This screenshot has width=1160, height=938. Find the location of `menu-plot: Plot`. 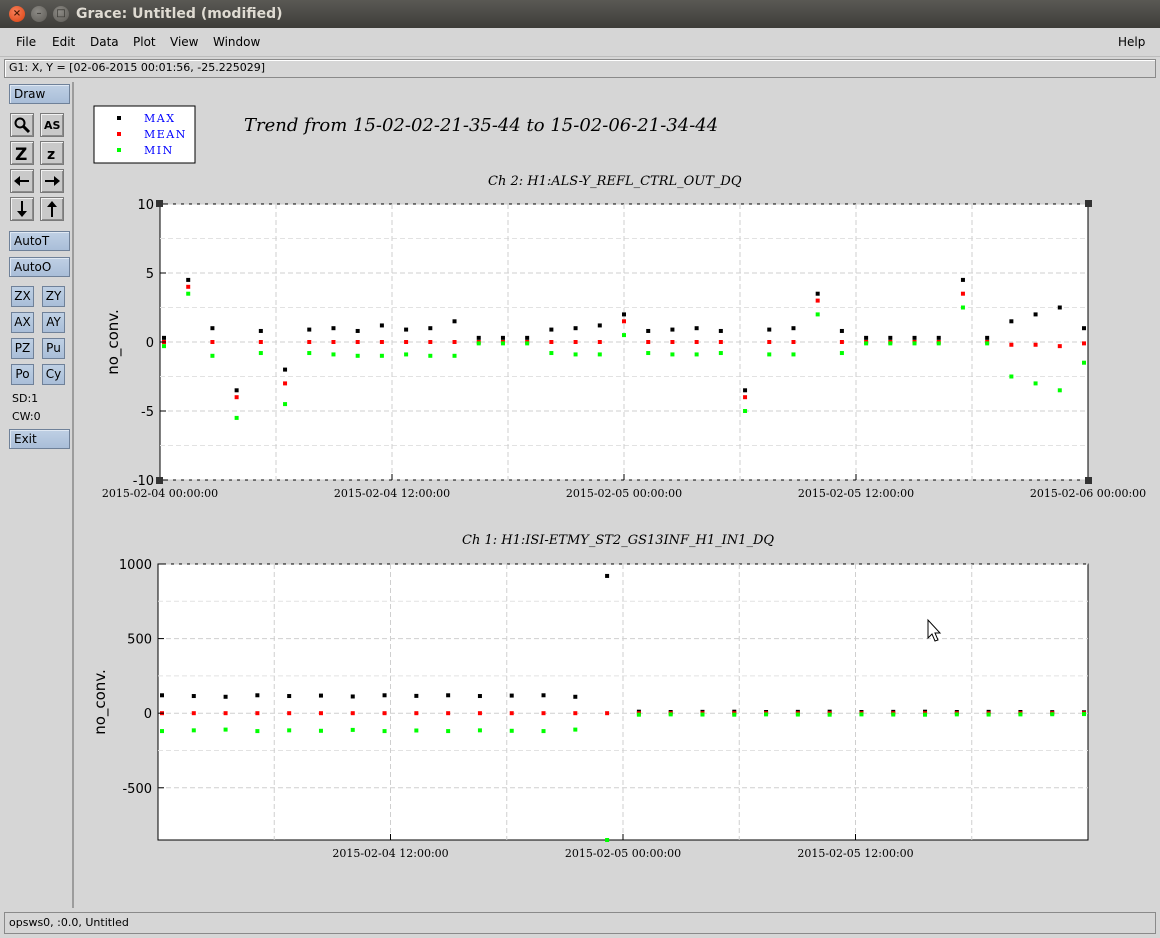

menu-plot: Plot is located at coordinates (144, 42).